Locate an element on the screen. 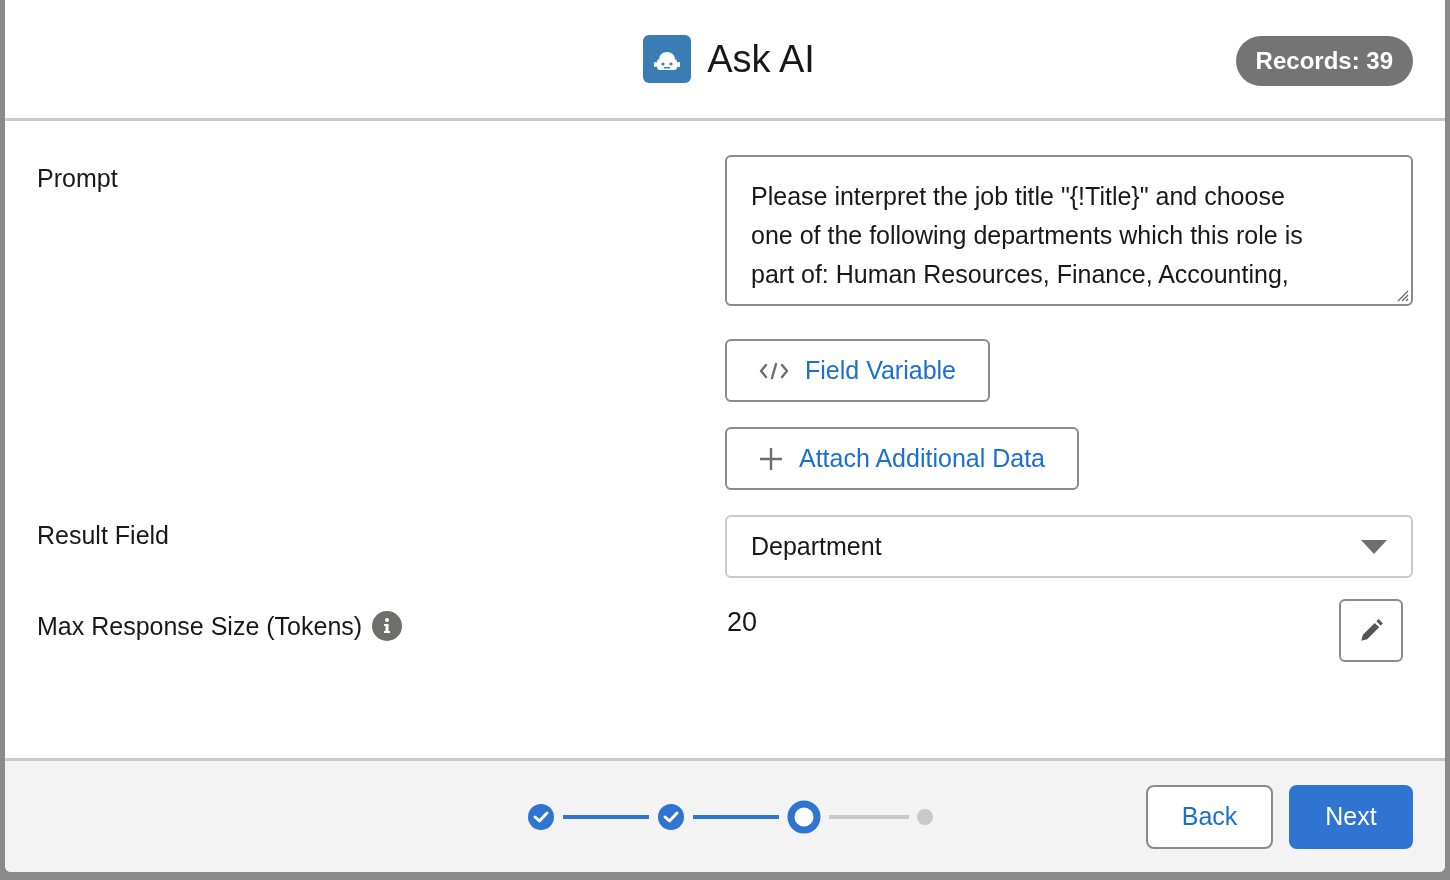 This screenshot has height=880, width=1450. prompt-textarea: Please interpret the job title "{!Title}" and choose one of the following departments which this role is part of: Human Resources, Finance, Accounting, is located at coordinates (1069, 230).